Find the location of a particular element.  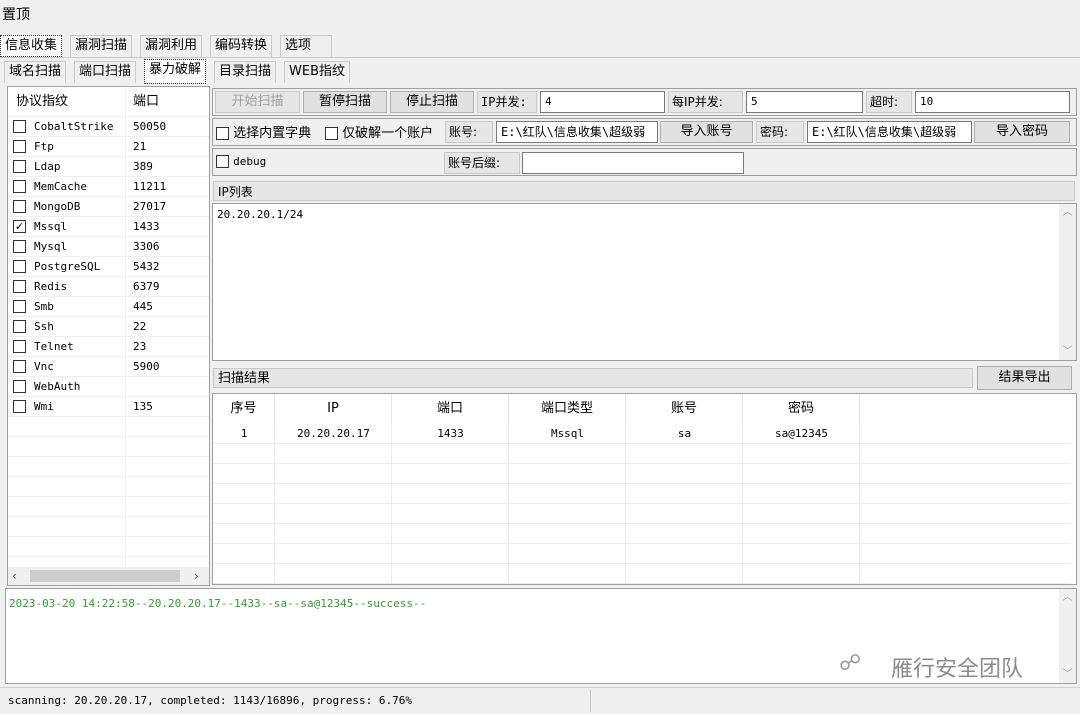

protocol-row: Mysql 3306 is located at coordinates (108, 247).